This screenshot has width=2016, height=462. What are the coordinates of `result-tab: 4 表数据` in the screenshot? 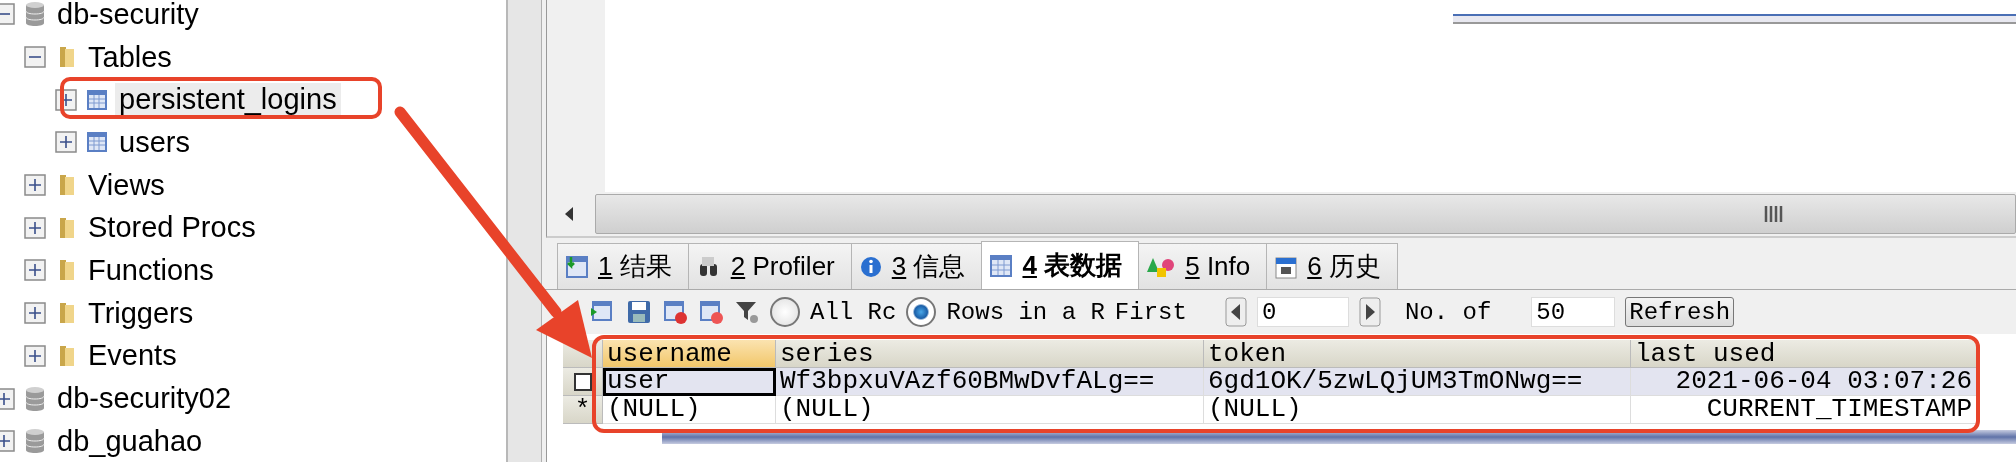 It's located at (1060, 265).